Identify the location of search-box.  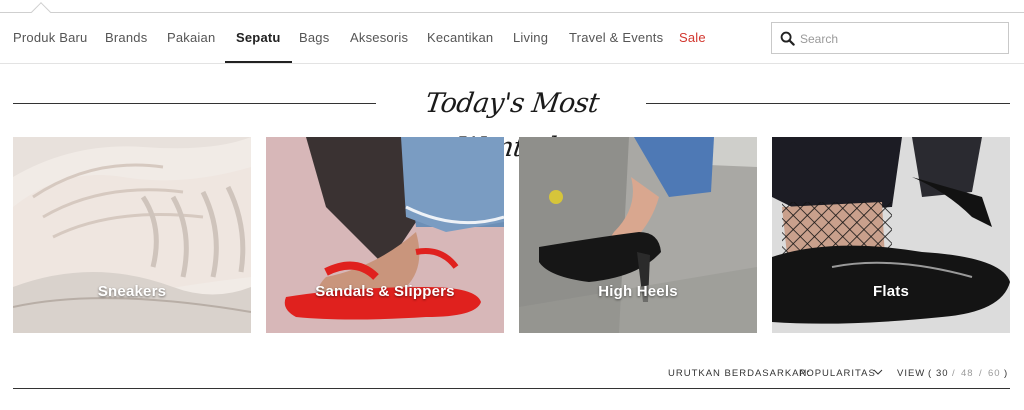
(890, 38).